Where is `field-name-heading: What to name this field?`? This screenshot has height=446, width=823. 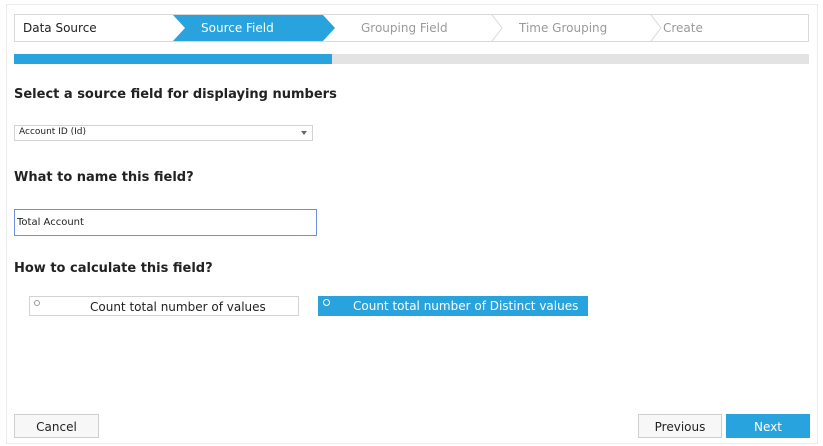
field-name-heading: What to name this field? is located at coordinates (104, 177).